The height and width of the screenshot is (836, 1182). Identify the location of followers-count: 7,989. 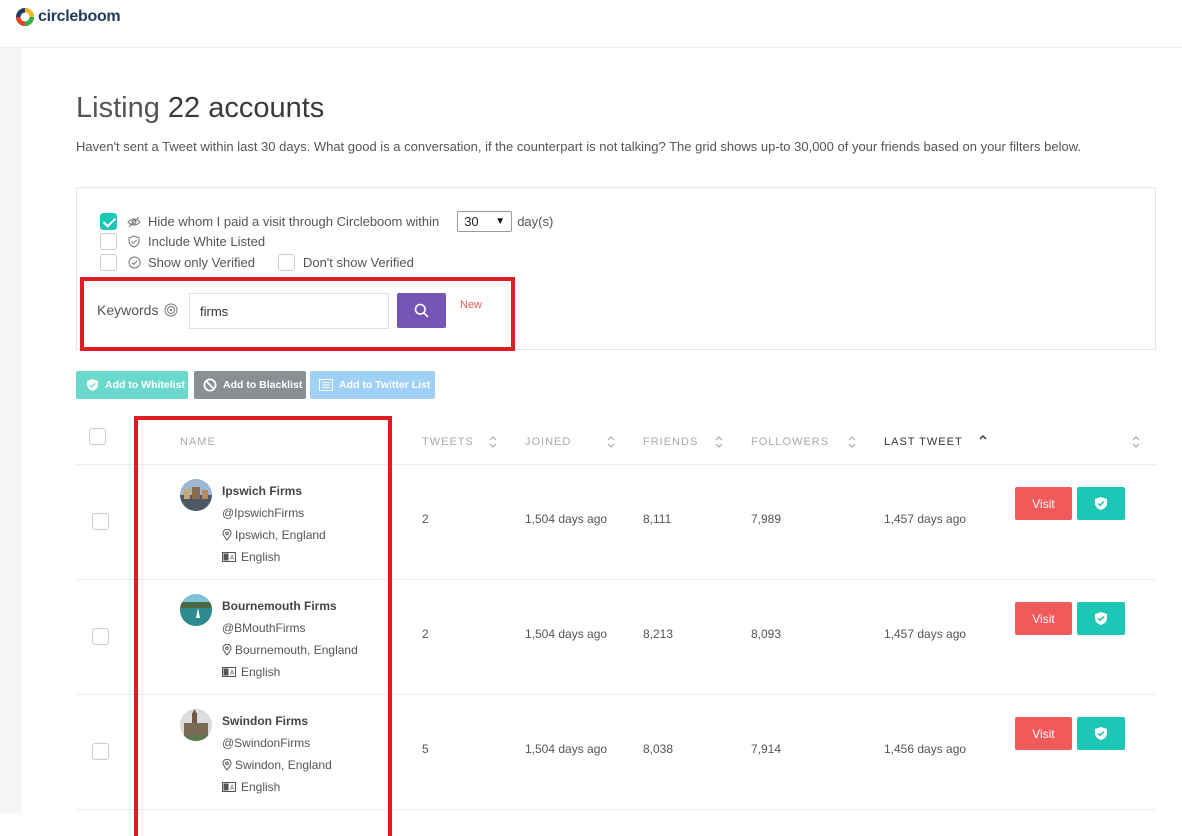
(766, 519).